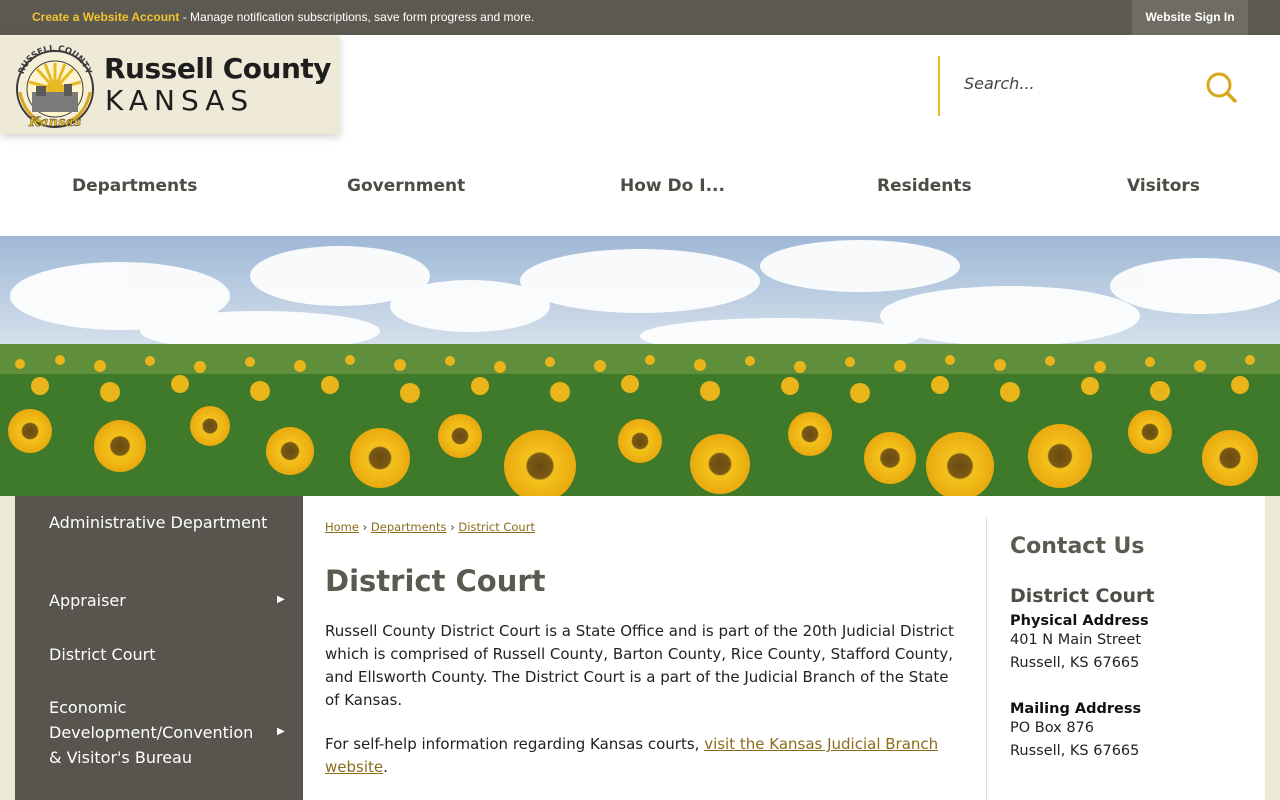 The height and width of the screenshot is (800, 1280). What do you see at coordinates (1079, 621) in the screenshot?
I see `physical-address-label: Physical Address` at bounding box center [1079, 621].